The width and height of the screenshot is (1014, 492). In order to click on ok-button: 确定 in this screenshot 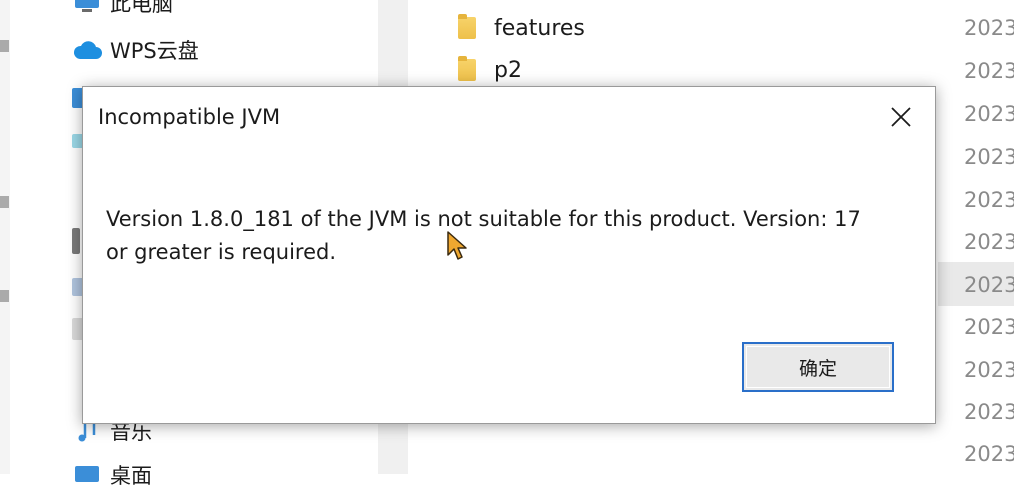, I will do `click(818, 367)`.